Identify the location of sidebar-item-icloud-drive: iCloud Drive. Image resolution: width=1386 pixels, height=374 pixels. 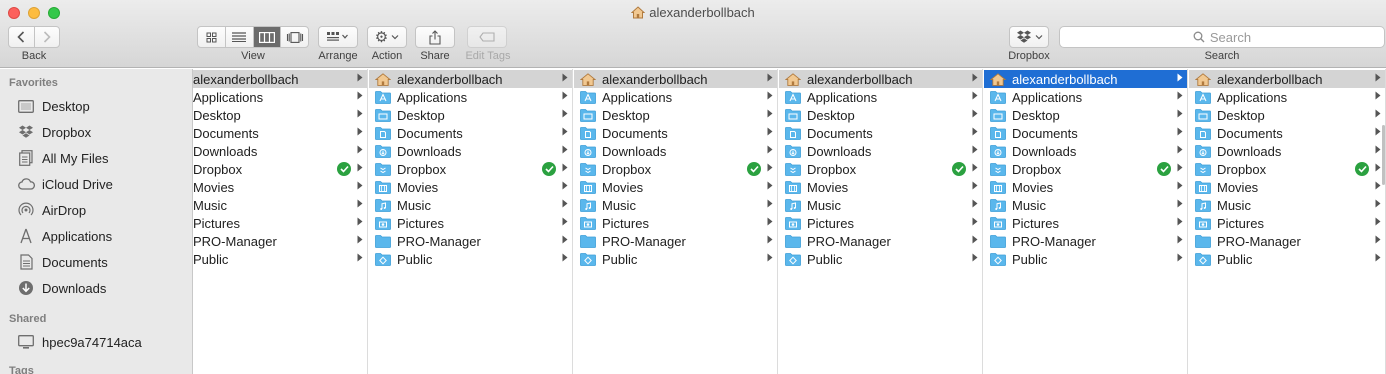
(96, 184).